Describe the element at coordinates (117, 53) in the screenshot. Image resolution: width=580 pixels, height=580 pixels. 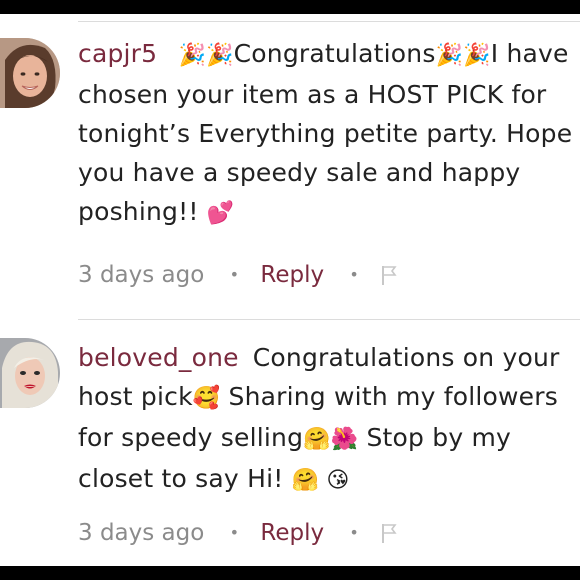
I see `comment-username: capjr5` at that location.